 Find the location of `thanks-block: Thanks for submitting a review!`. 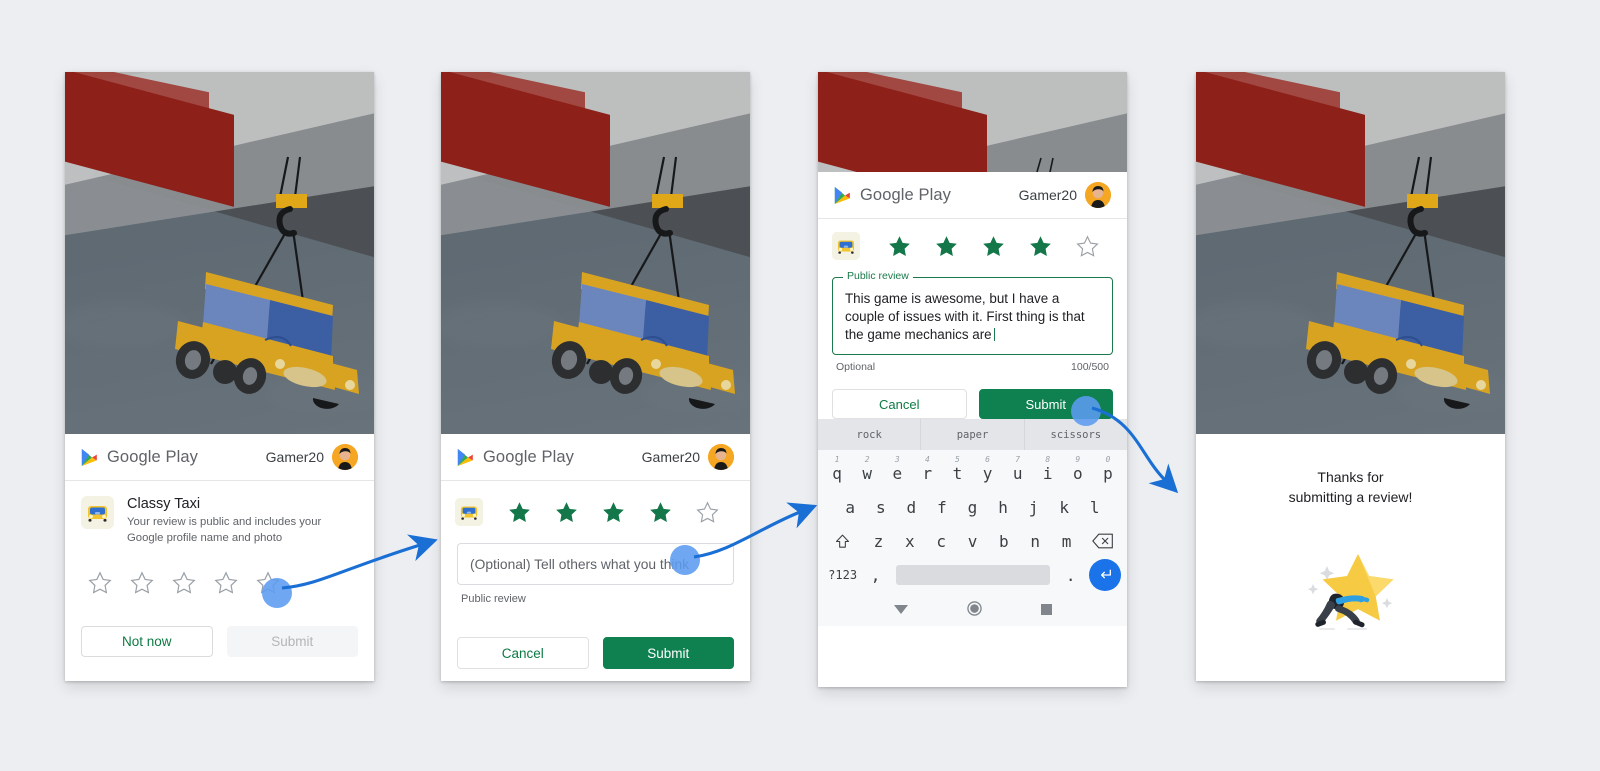

thanks-block: Thanks for submitting a review! is located at coordinates (1350, 557).